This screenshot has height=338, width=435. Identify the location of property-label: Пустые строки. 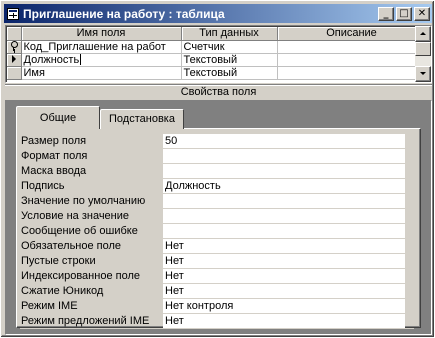
(58, 261).